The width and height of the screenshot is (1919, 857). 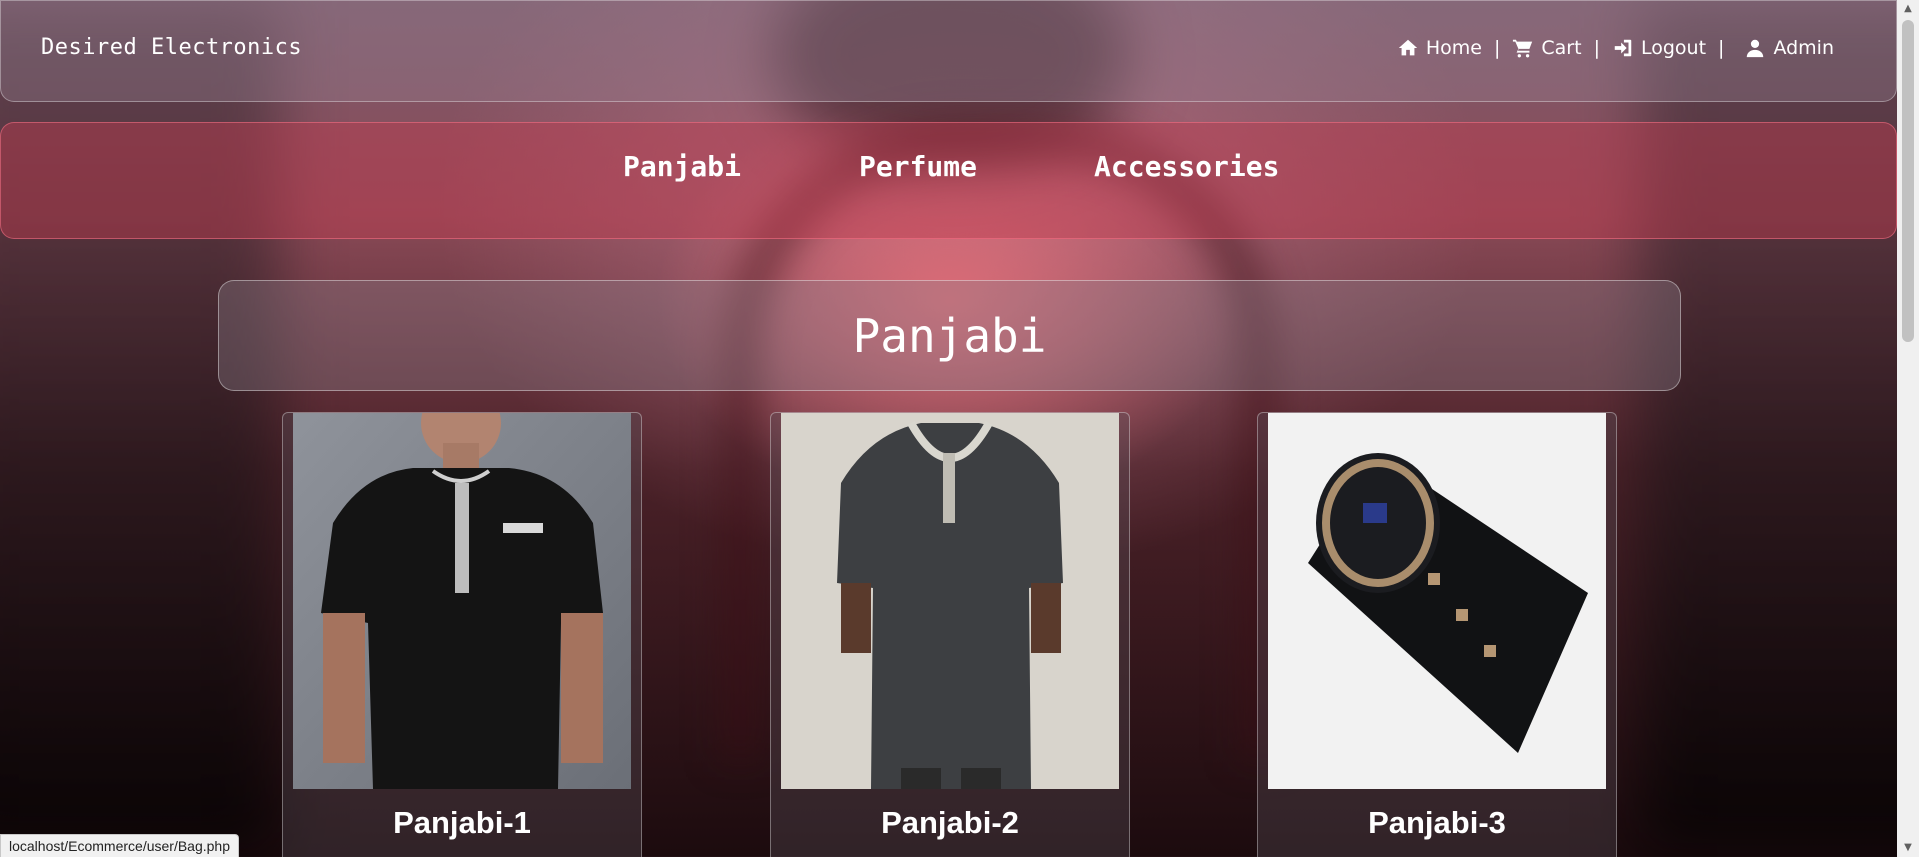 I want to click on product-card: Panjabi-1, so click(x=462, y=634).